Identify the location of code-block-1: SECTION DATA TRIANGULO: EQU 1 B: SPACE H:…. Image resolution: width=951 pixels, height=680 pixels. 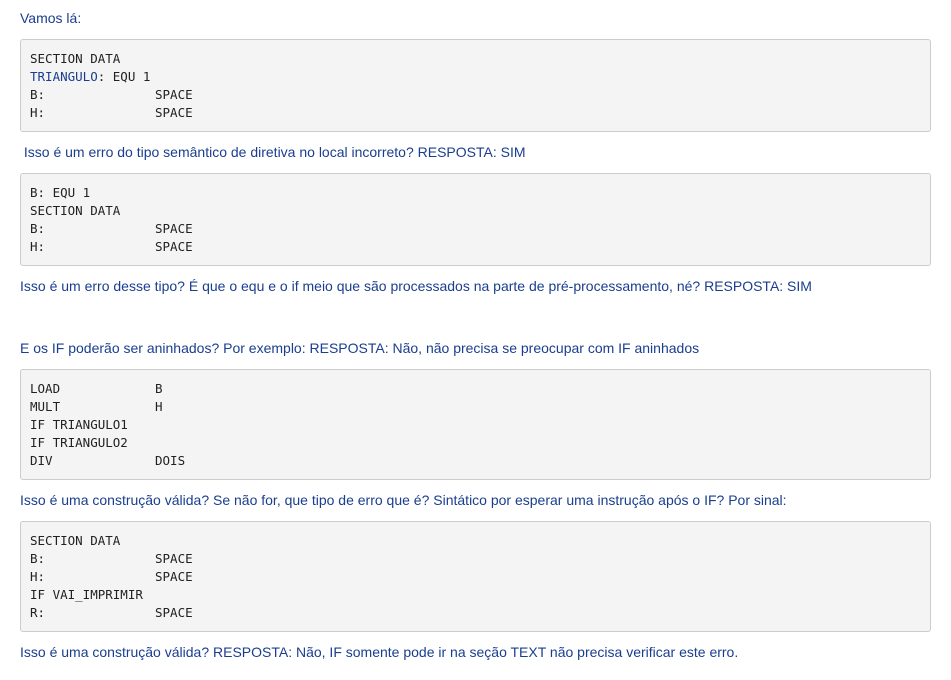
(475, 85).